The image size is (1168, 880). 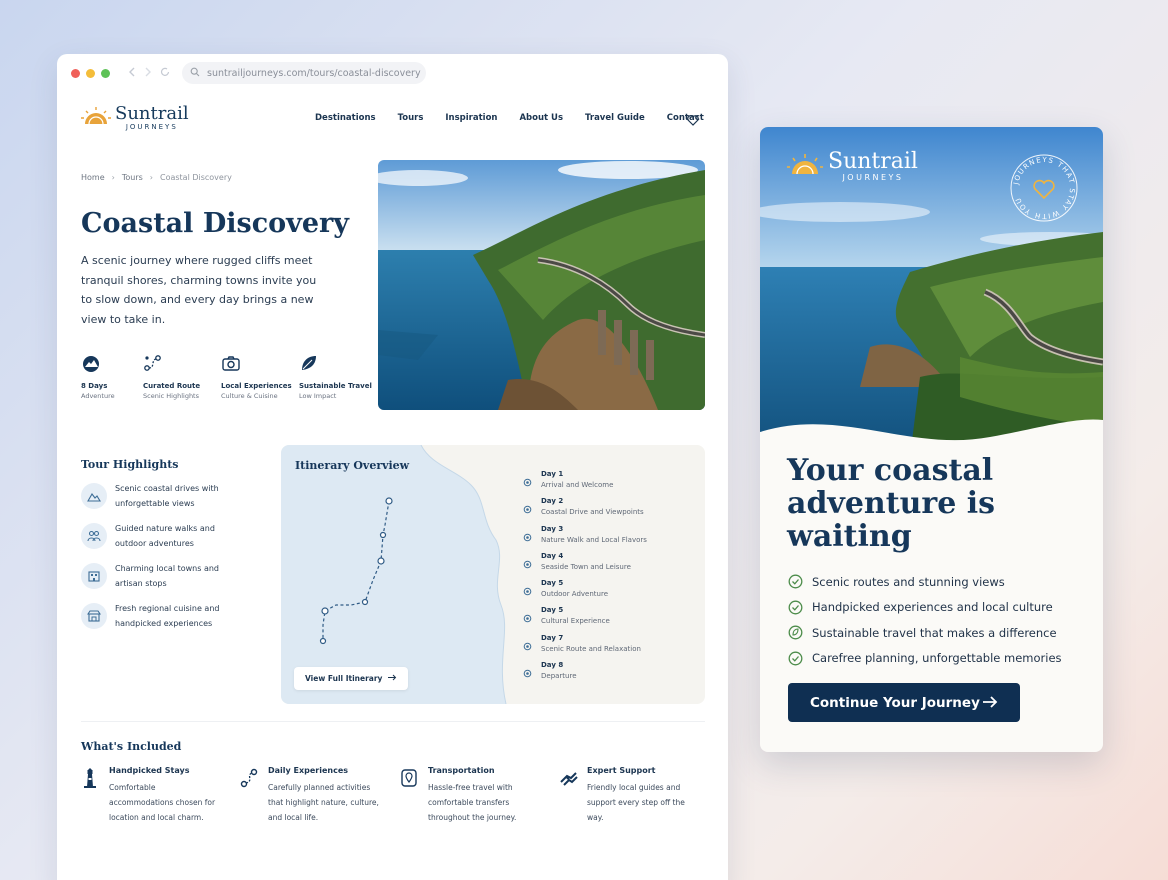 I want to click on day-description: Nature Walk and Local Flavors, so click(x=594, y=539).